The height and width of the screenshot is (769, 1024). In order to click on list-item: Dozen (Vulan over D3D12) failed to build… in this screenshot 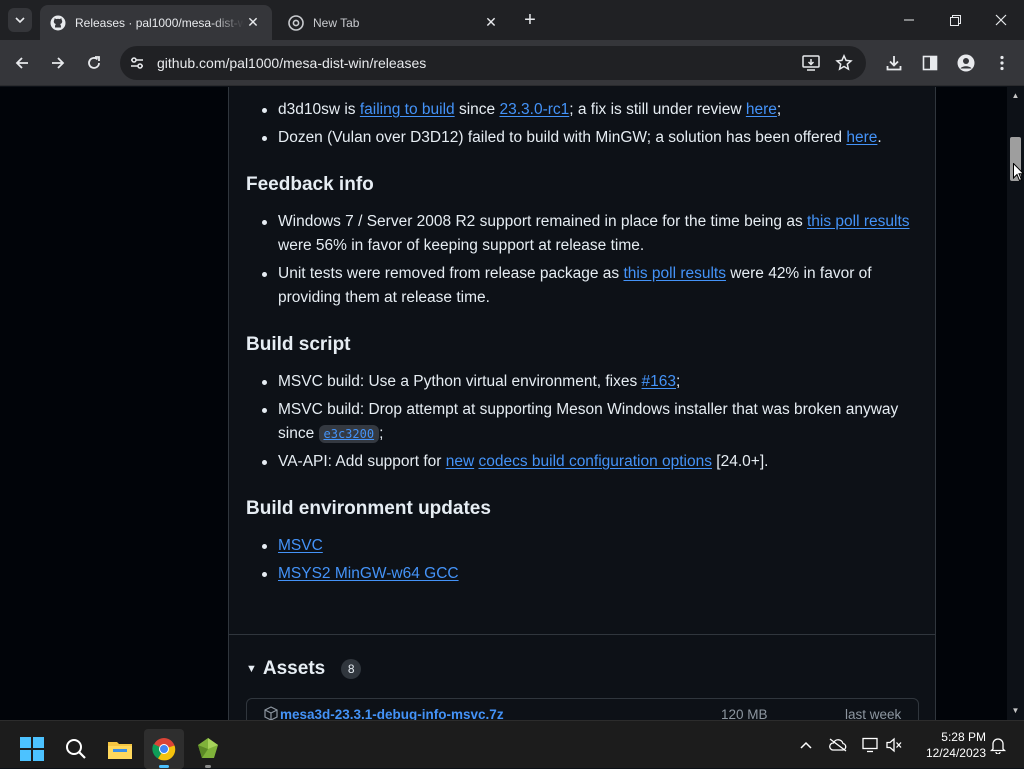, I will do `click(586, 138)`.